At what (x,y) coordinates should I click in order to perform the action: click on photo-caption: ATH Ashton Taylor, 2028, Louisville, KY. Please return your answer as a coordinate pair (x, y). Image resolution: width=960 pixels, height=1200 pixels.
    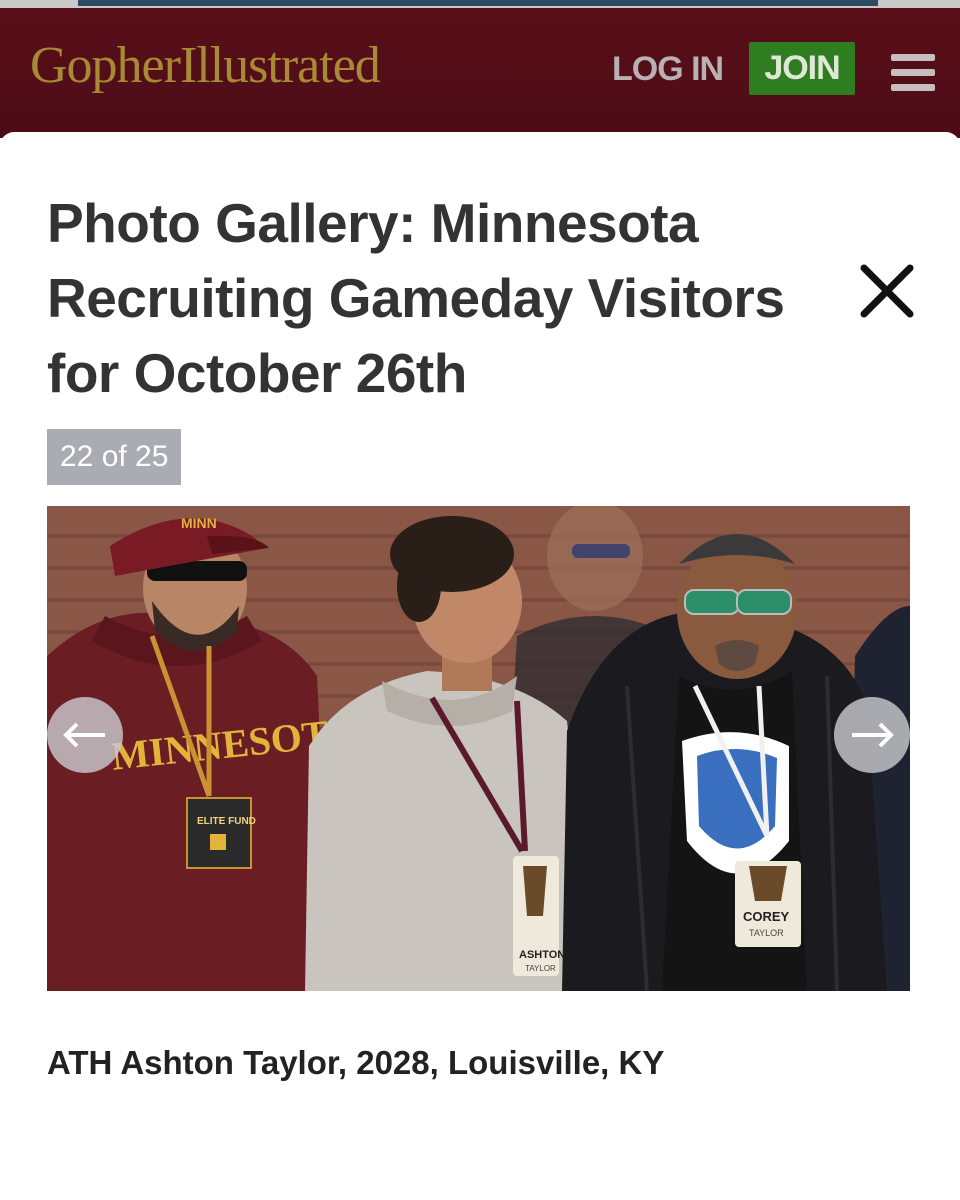
    Looking at the image, I should click on (356, 1062).